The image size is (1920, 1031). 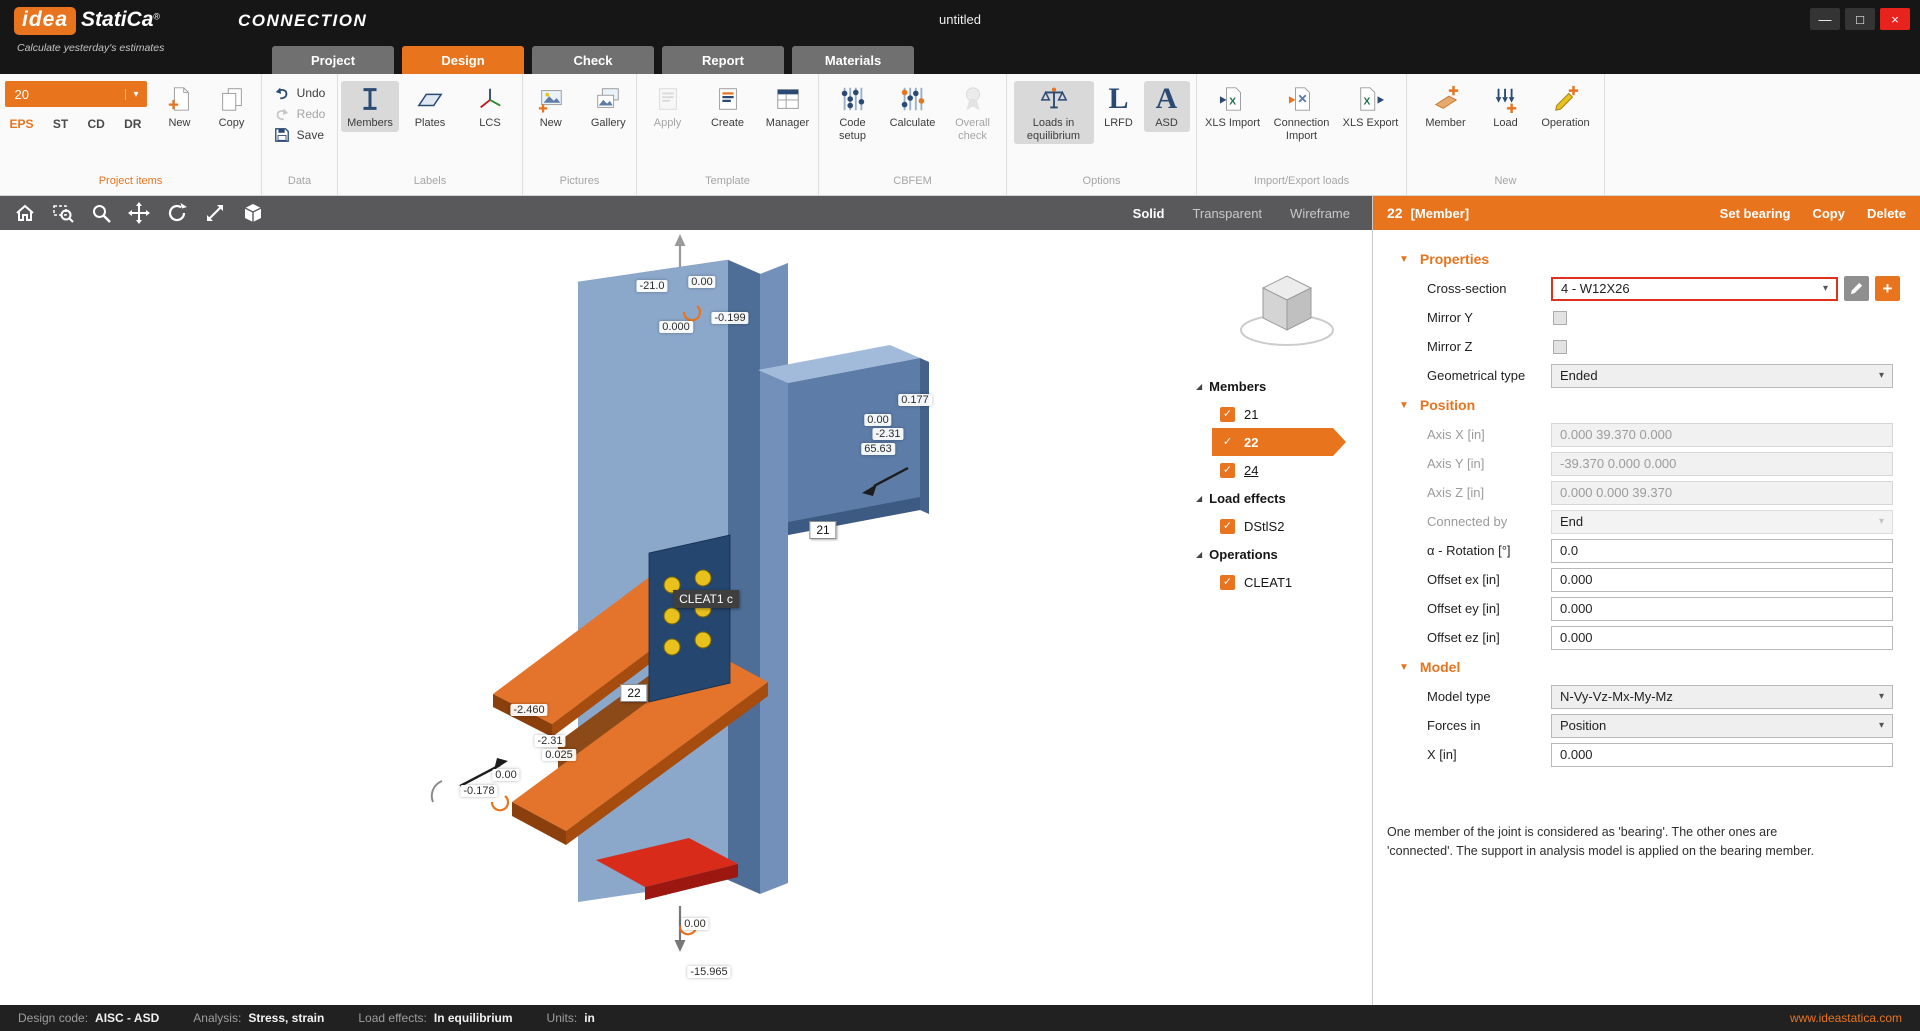 What do you see at coordinates (1828, 213) in the screenshot?
I see `copy-member-button: Copy` at bounding box center [1828, 213].